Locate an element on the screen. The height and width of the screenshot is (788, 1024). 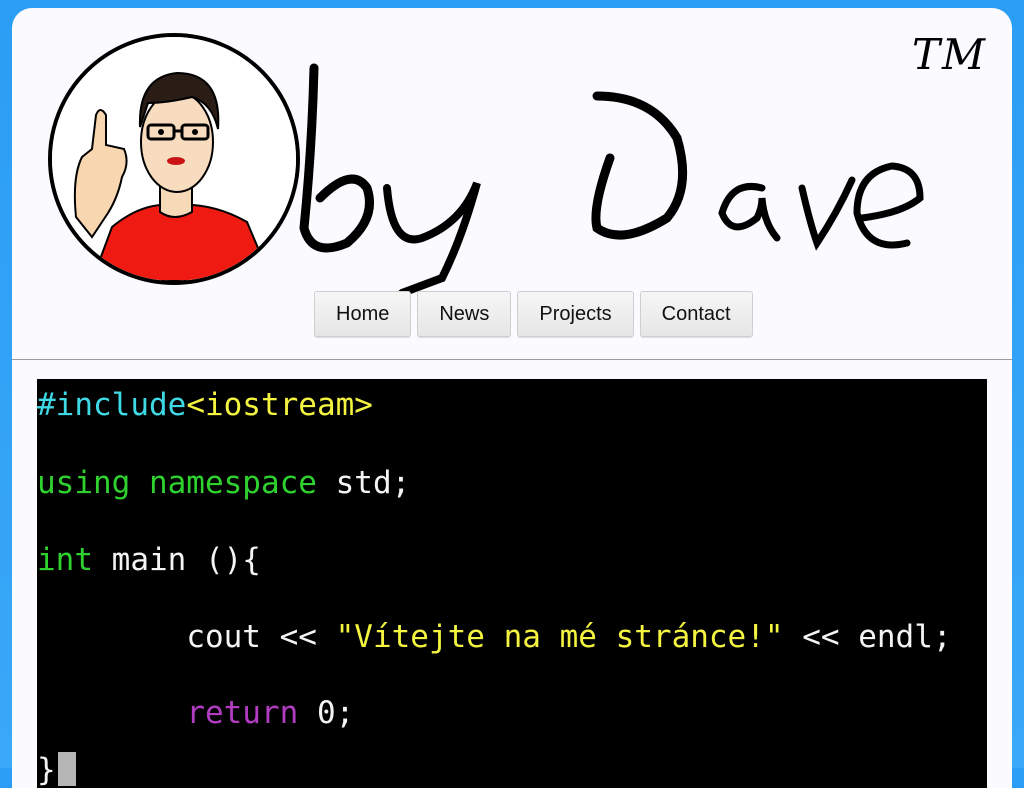
code-text: std; is located at coordinates (363, 483).